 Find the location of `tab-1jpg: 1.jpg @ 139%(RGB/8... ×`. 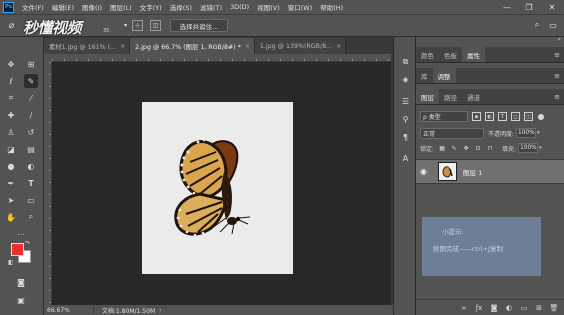

tab-1jpg: 1.jpg @ 139%(RGB/8... × is located at coordinates (300, 46).